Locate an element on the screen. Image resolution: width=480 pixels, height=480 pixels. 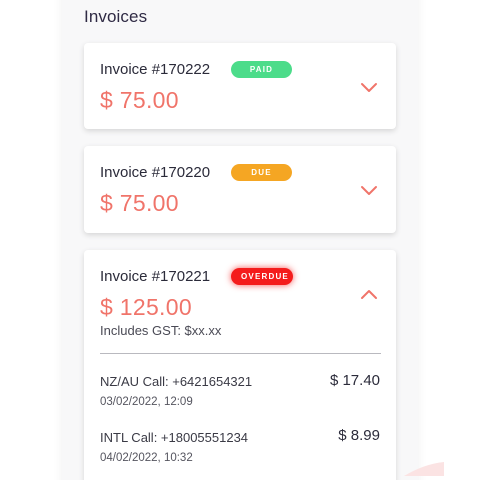
invoice-amount: $ 125.00 is located at coordinates (146, 307).